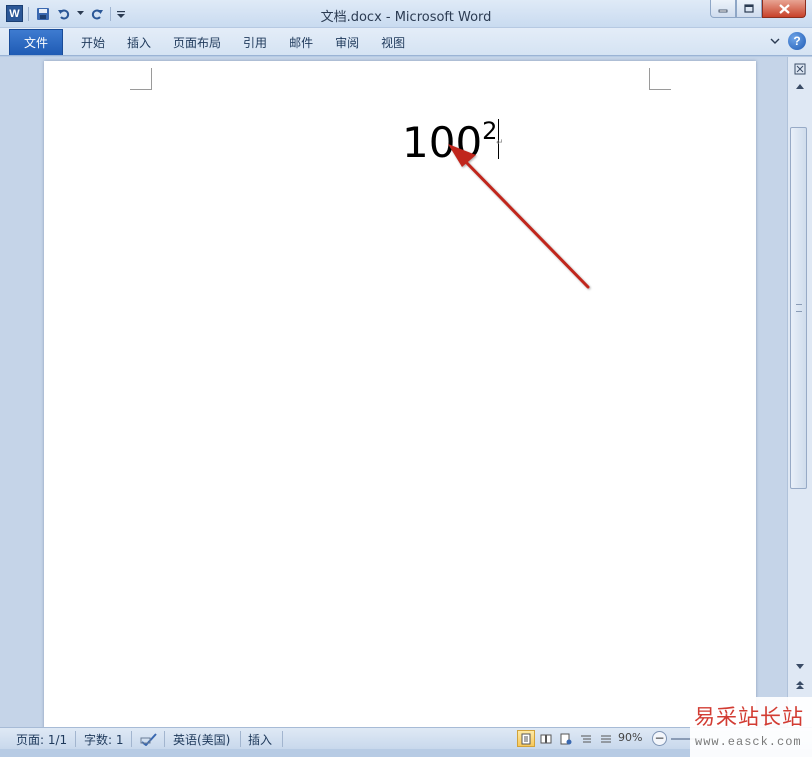 This screenshot has height=757, width=812. Describe the element at coordinates (775, 41) in the screenshot. I see `expand-ribbon-icon` at that location.